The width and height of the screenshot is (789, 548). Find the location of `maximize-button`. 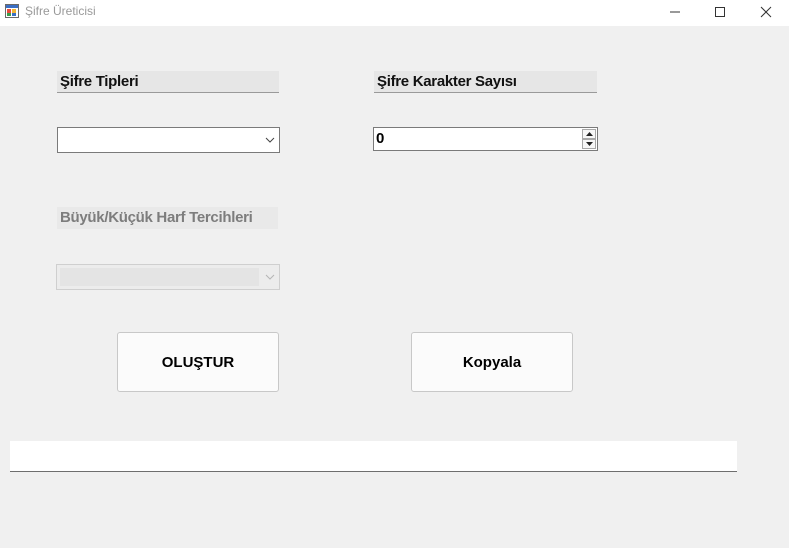

maximize-button is located at coordinates (720, 12).